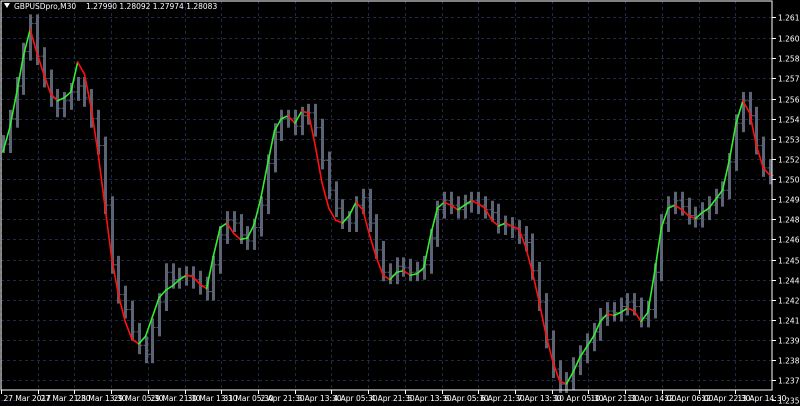  What do you see at coordinates (789, 200) in the screenshot?
I see `price-tick-label: 1.24940` at bounding box center [789, 200].